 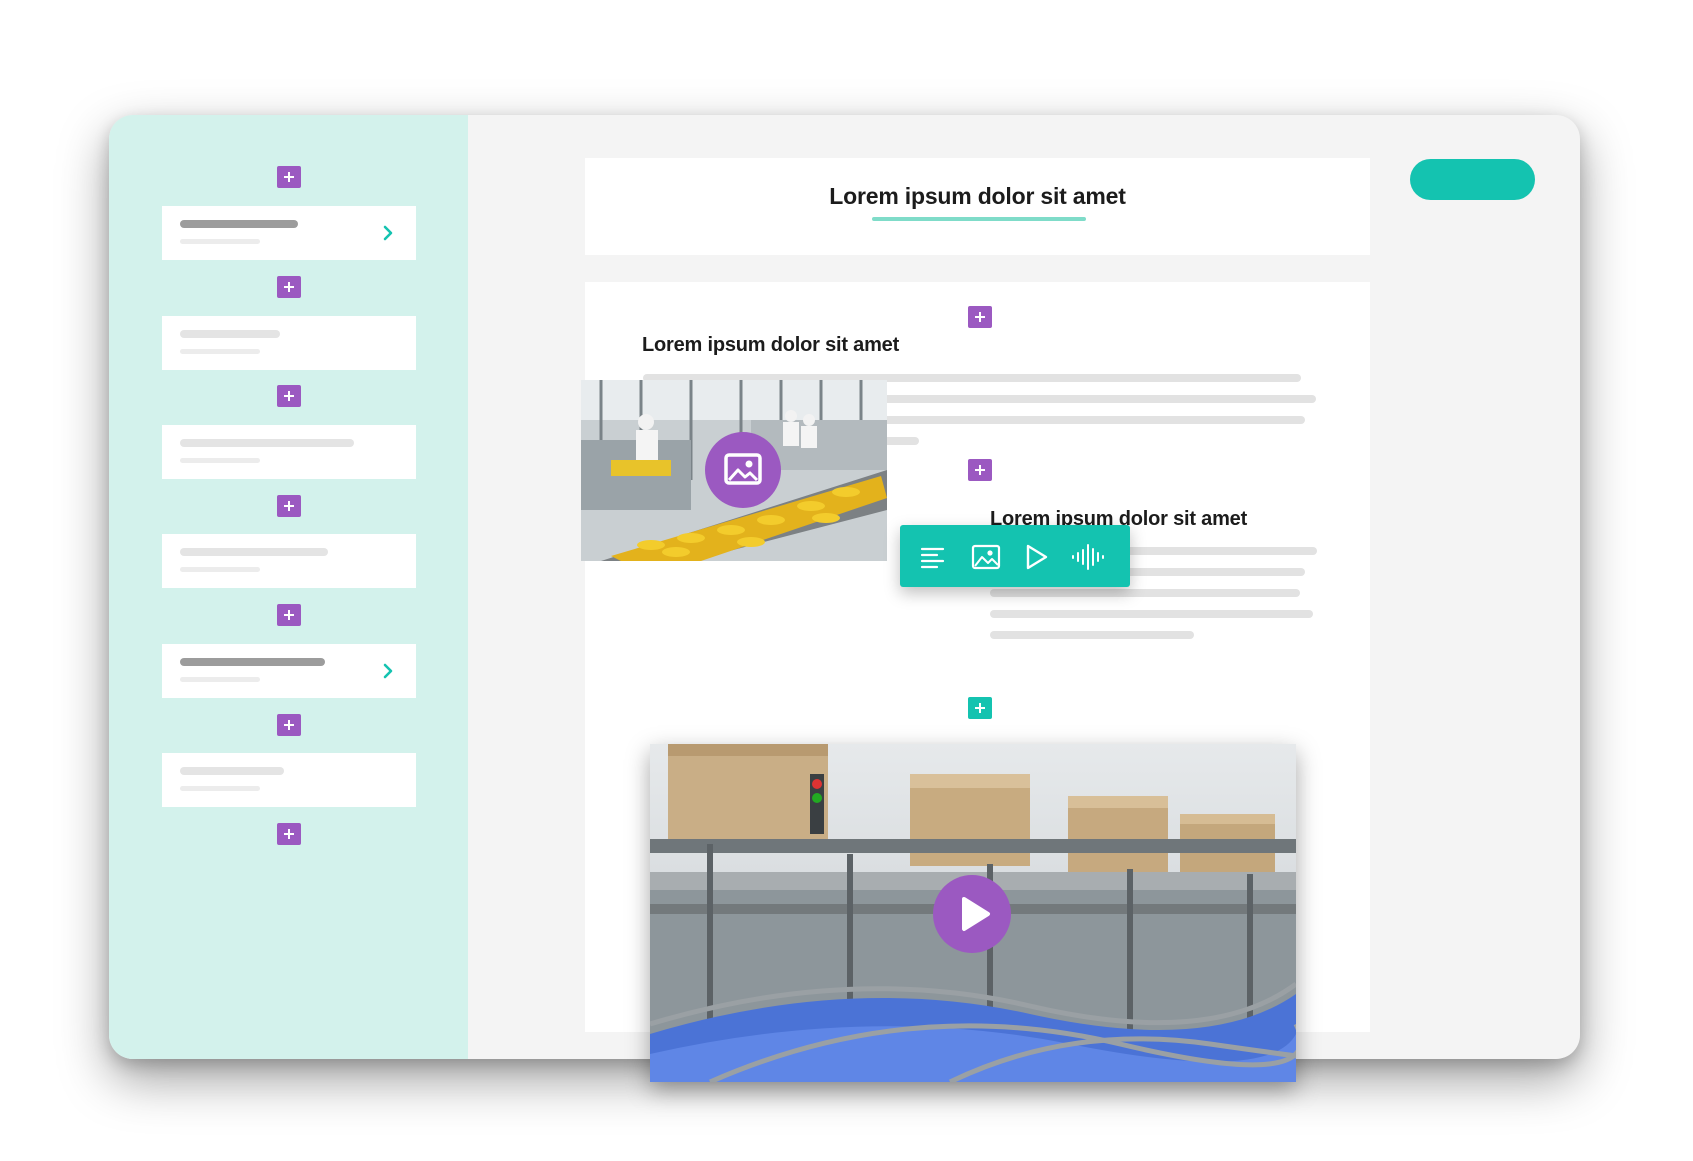 I want to click on video-block, so click(x=973, y=913).